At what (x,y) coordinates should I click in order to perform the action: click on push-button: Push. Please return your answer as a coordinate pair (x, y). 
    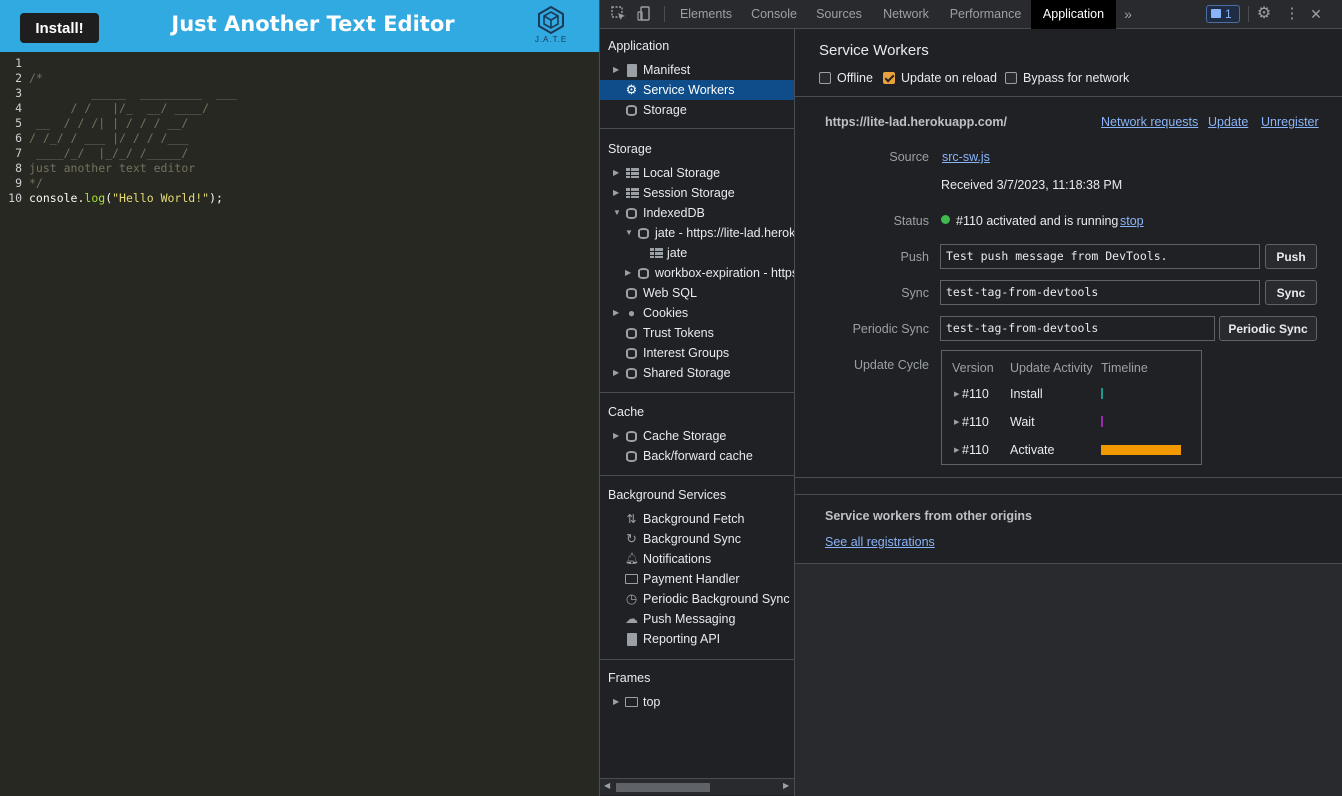
    Looking at the image, I should click on (1291, 256).